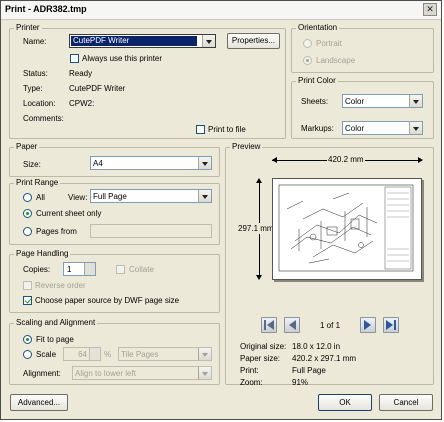 The width and height of the screenshot is (444, 422). What do you see at coordinates (108, 354) in the screenshot?
I see `scale-percent-label: %` at bounding box center [108, 354].